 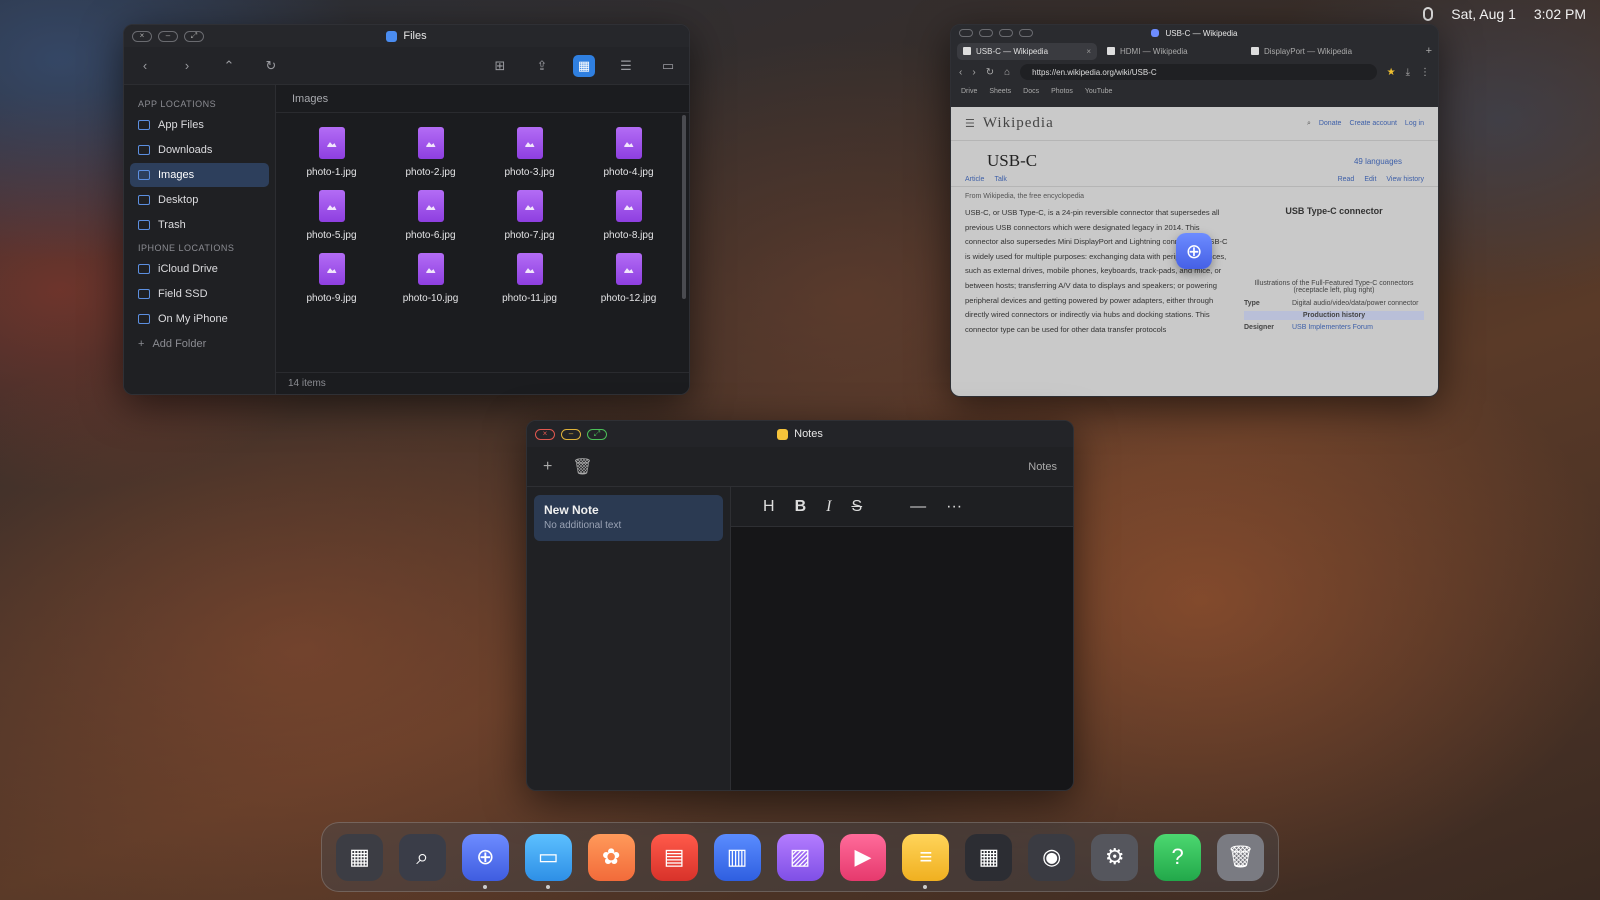 I want to click on sidebar-item-images: Images, so click(x=199, y=175).